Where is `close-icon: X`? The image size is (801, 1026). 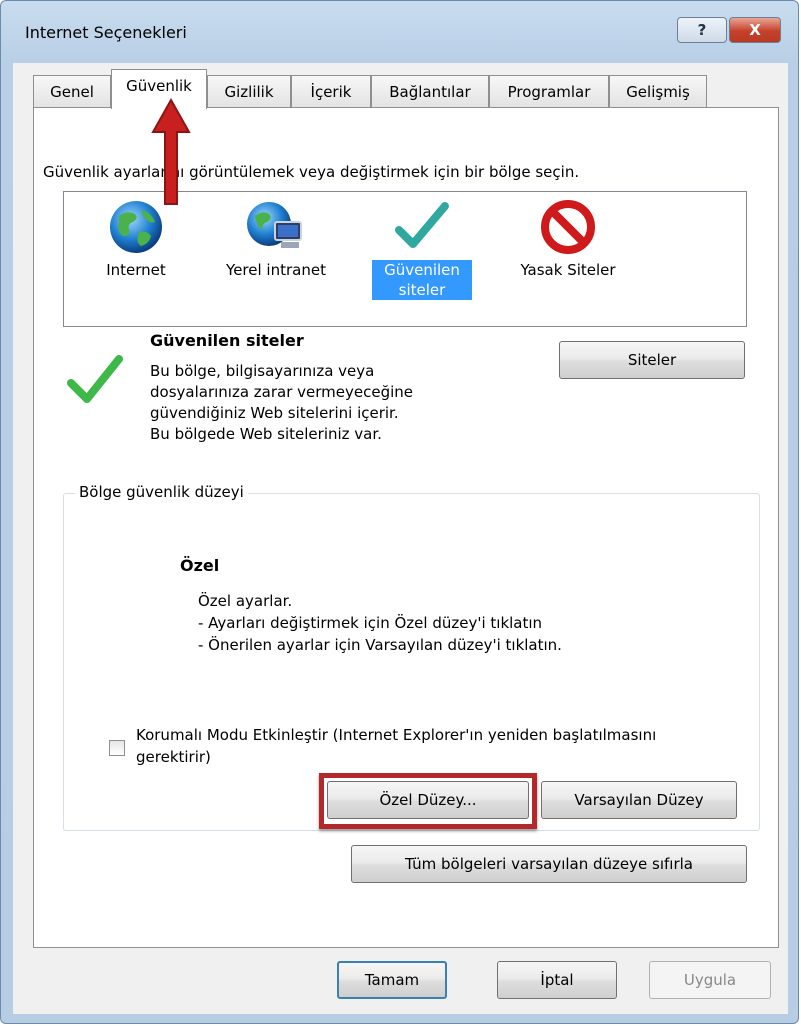
close-icon: X is located at coordinates (755, 30).